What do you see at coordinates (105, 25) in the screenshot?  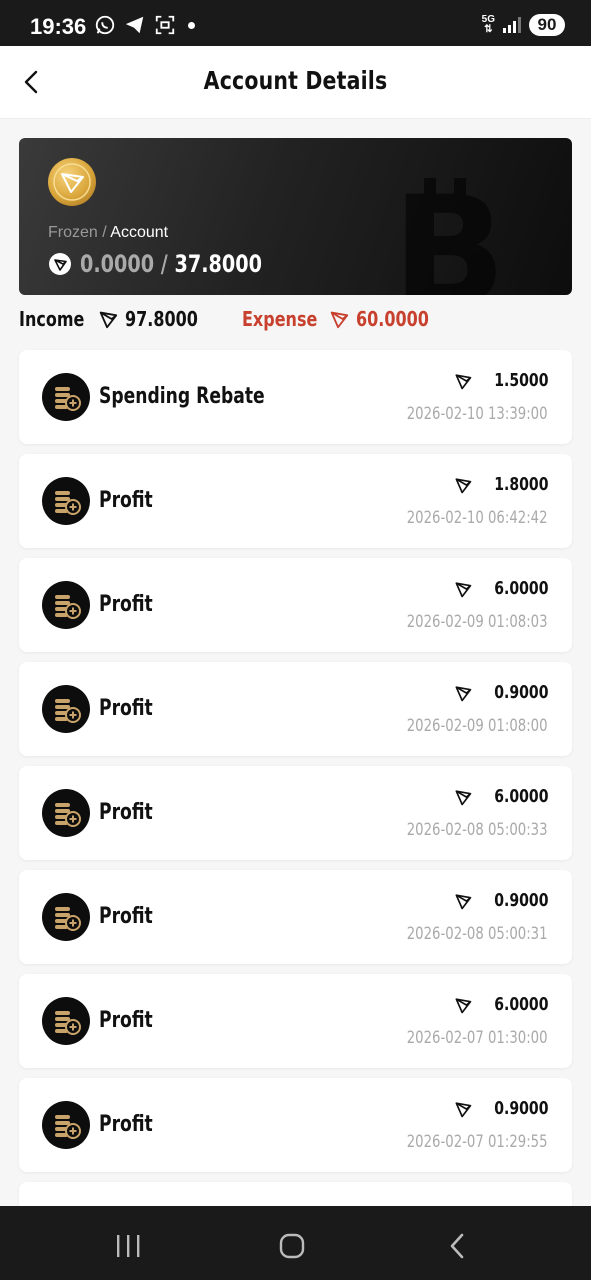 I see `whatsapp-icon` at bounding box center [105, 25].